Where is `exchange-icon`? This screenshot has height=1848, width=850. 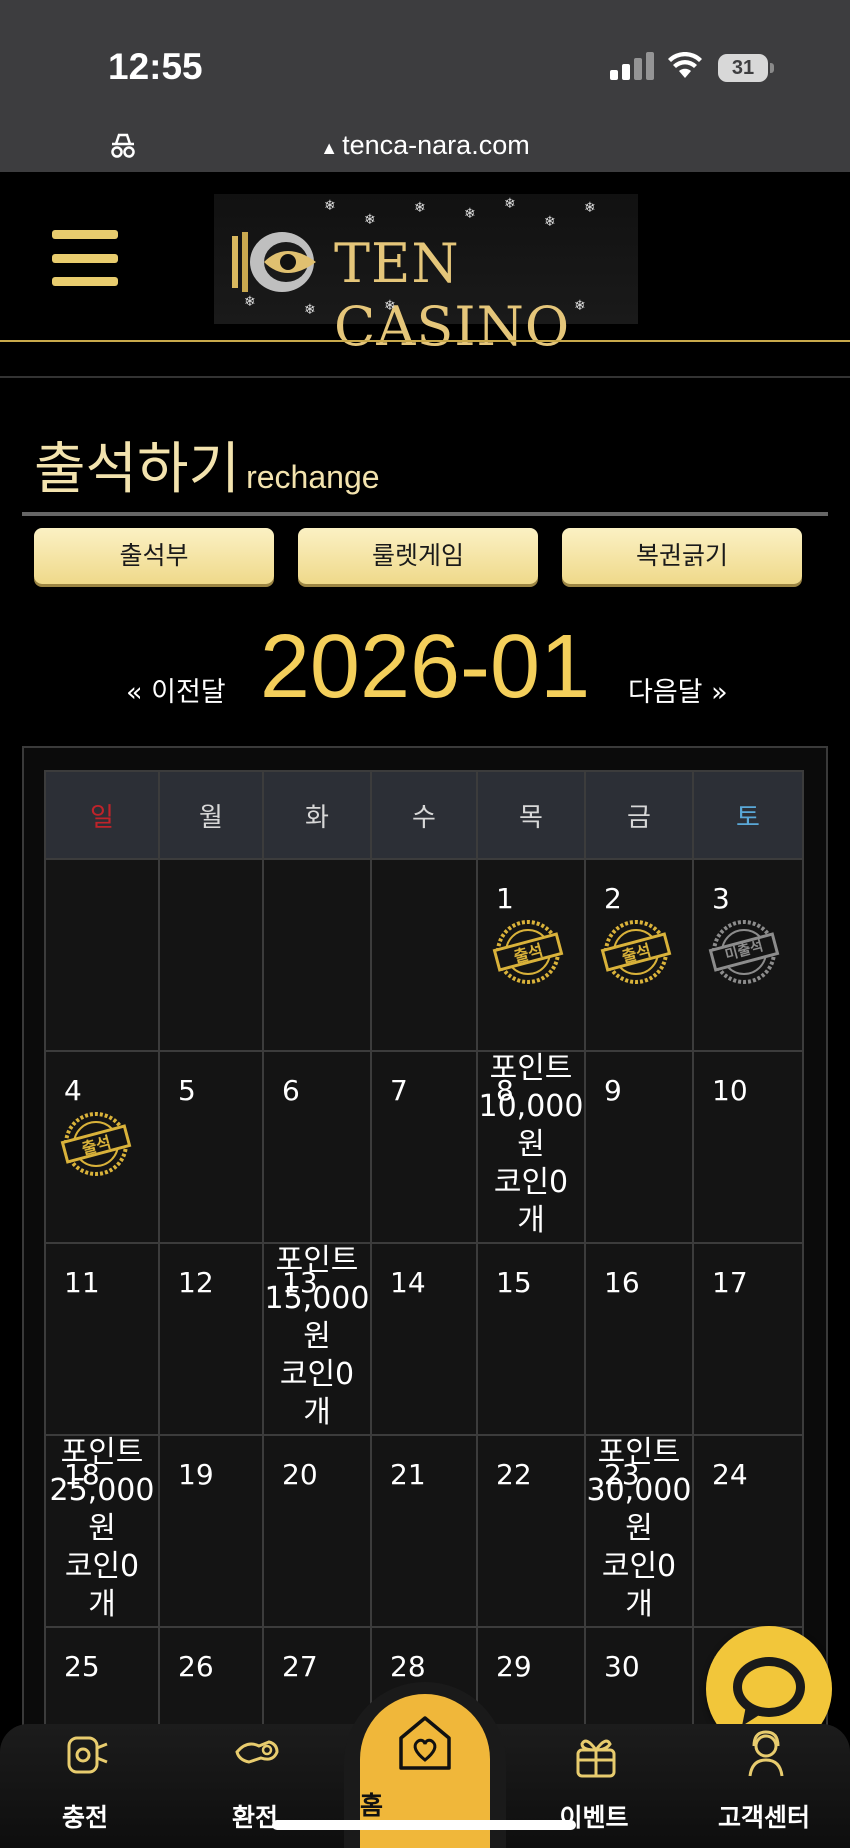 exchange-icon is located at coordinates (257, 1752).